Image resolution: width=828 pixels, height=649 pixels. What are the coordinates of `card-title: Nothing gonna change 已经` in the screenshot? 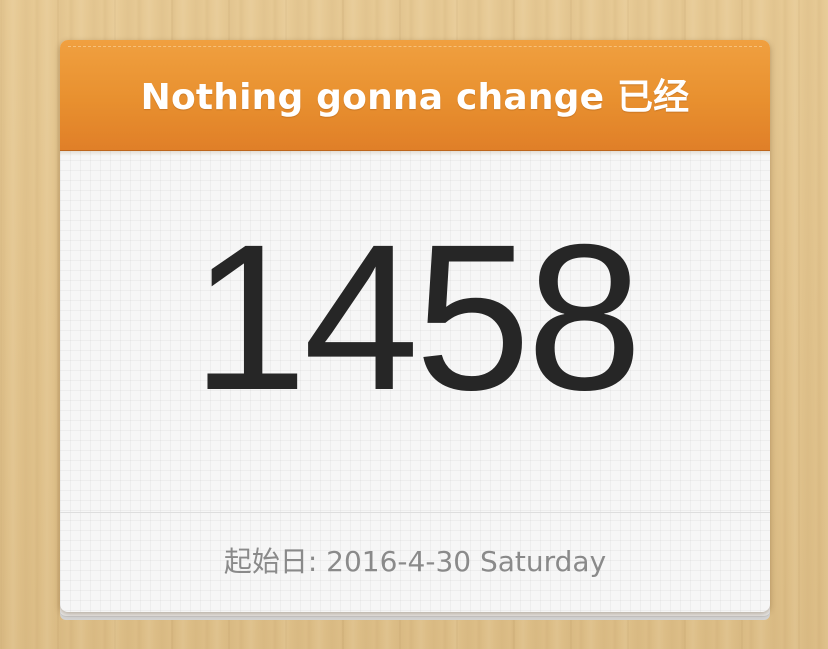 It's located at (415, 97).